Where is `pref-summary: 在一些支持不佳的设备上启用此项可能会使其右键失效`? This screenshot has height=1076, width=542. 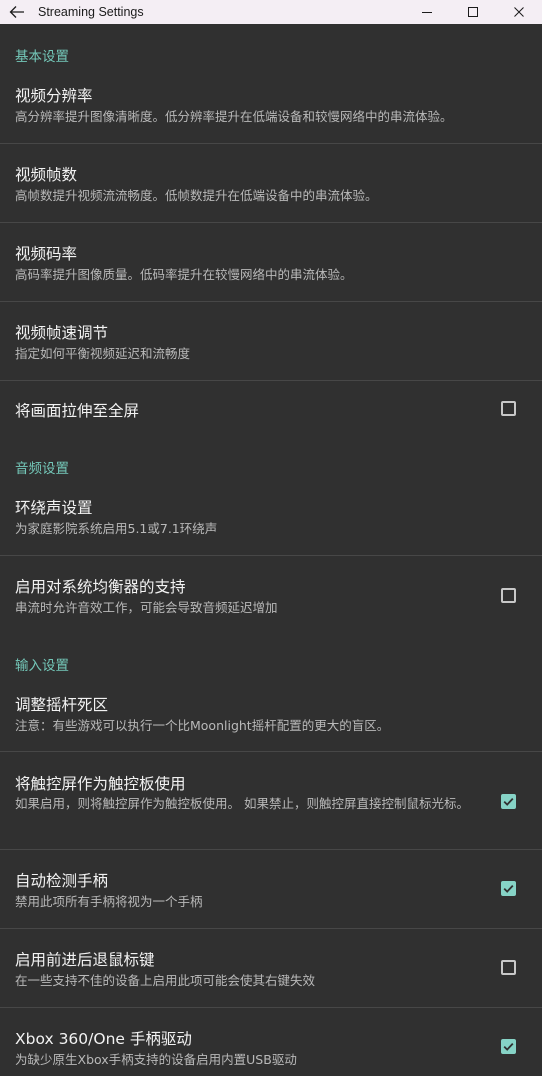
pref-summary: 在一些支持不佳的设备上启用此项可能会使其右键失效 is located at coordinates (165, 980).